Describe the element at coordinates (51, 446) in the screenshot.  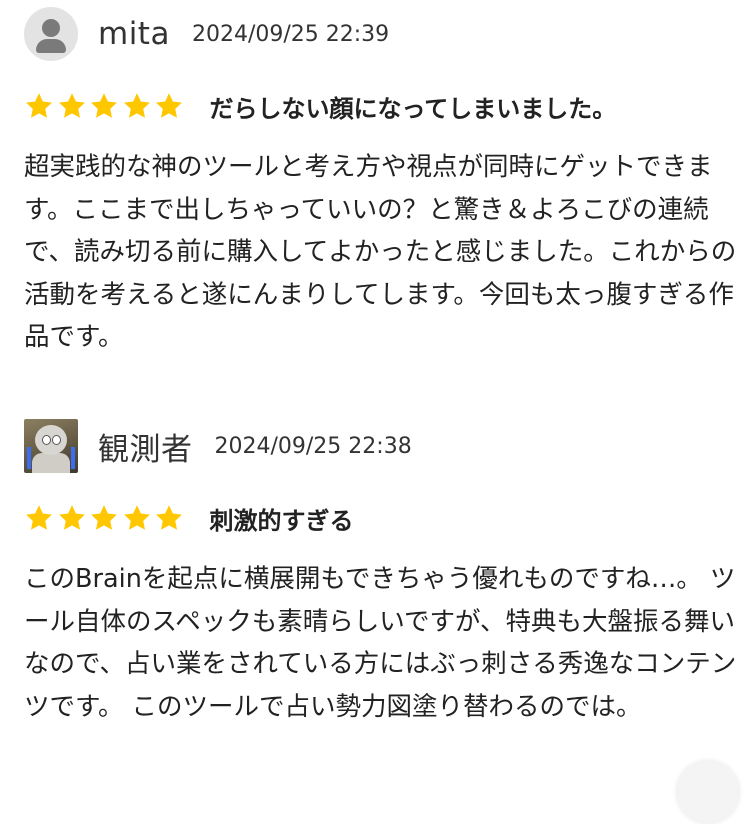
I see `user-photo-avatar` at that location.